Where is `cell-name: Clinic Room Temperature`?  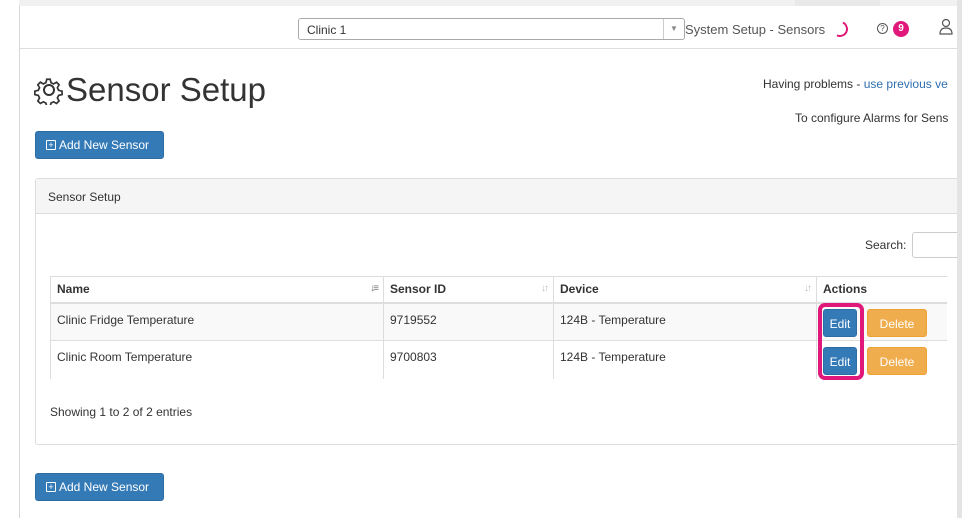
cell-name: Clinic Room Temperature is located at coordinates (217, 359).